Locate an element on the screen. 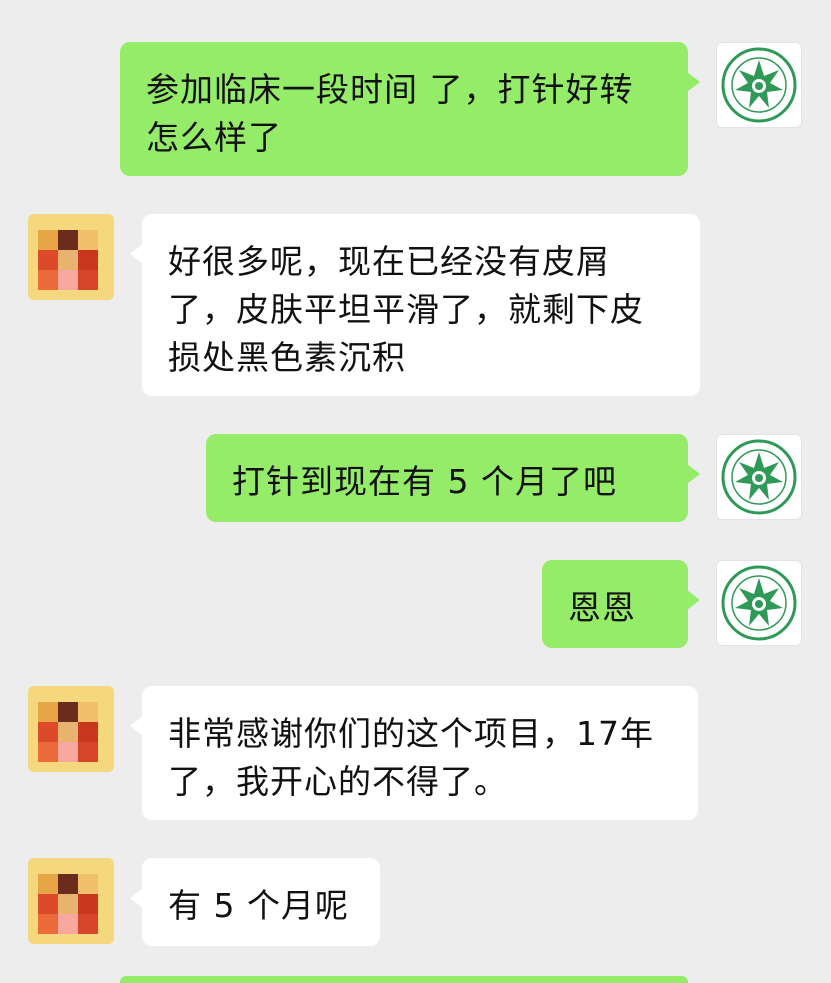  message-bubble-other: 非常感谢你们的这个项目，17年了，我开心的不得了。 is located at coordinates (414, 753).